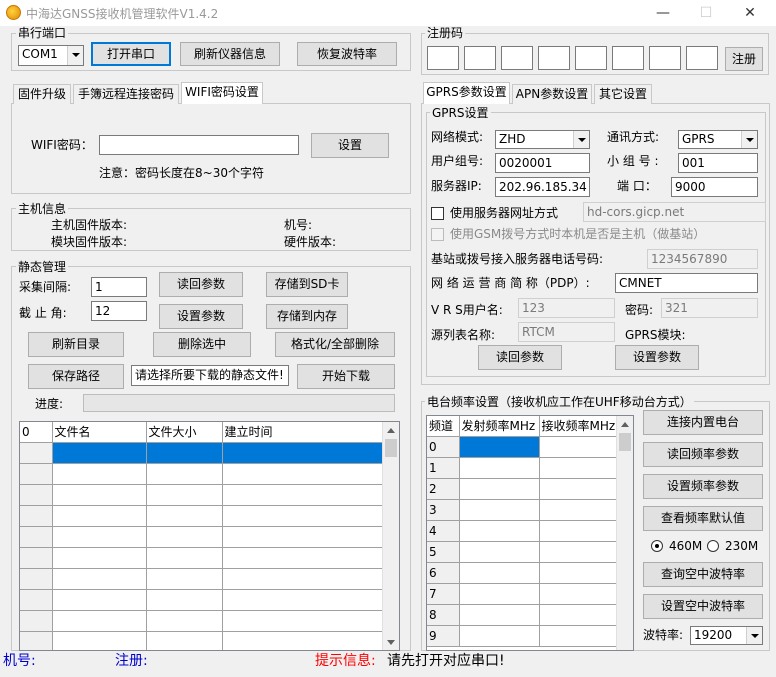 This screenshot has height=677, width=776. I want to click on wifi-password-input, so click(199, 145).